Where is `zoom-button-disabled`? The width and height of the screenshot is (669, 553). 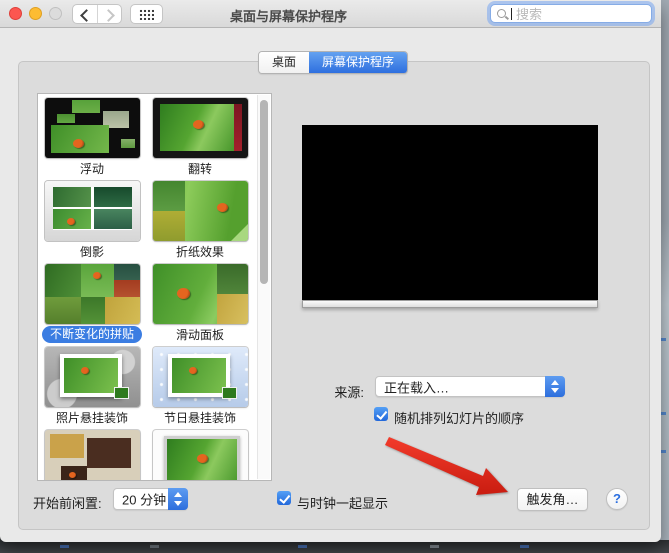
zoom-button-disabled is located at coordinates (55, 13).